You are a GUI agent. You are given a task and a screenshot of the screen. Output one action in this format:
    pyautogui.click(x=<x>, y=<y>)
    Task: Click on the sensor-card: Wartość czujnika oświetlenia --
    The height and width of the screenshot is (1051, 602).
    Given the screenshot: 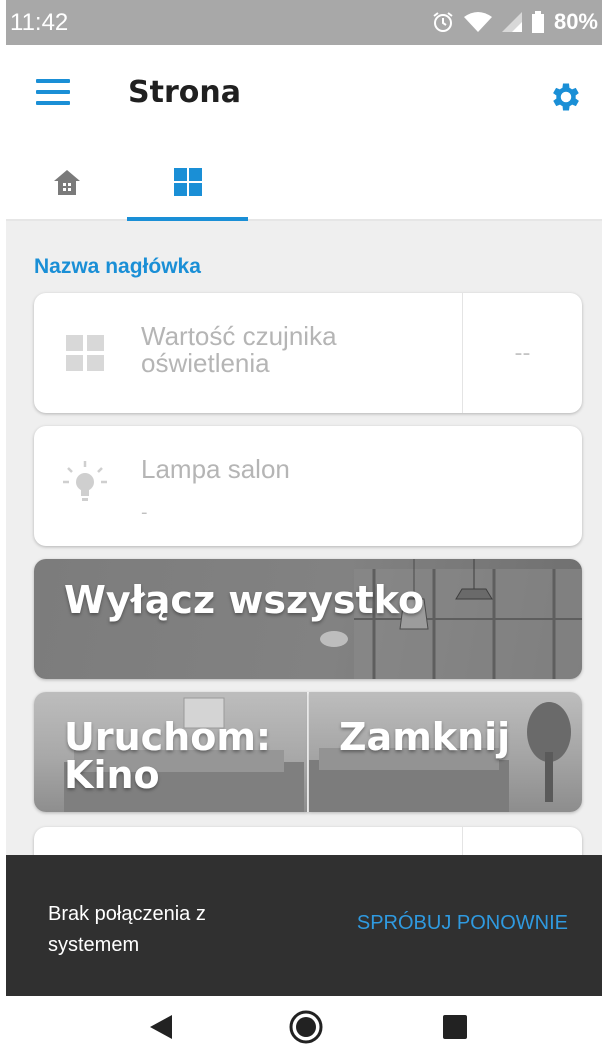 What is the action you would take?
    pyautogui.click(x=308, y=353)
    